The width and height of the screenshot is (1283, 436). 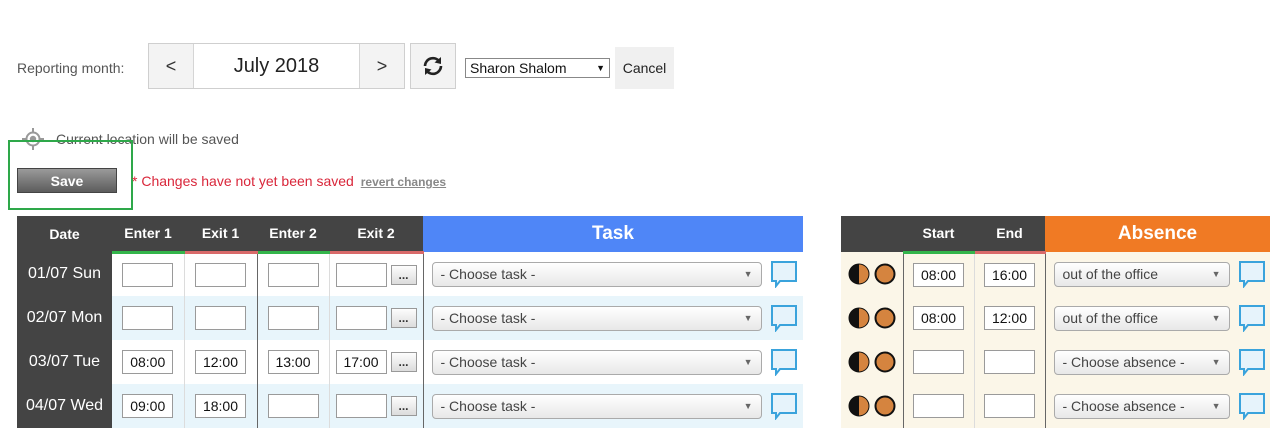 I want to click on col-enter1: Enter 1, so click(x=148, y=235).